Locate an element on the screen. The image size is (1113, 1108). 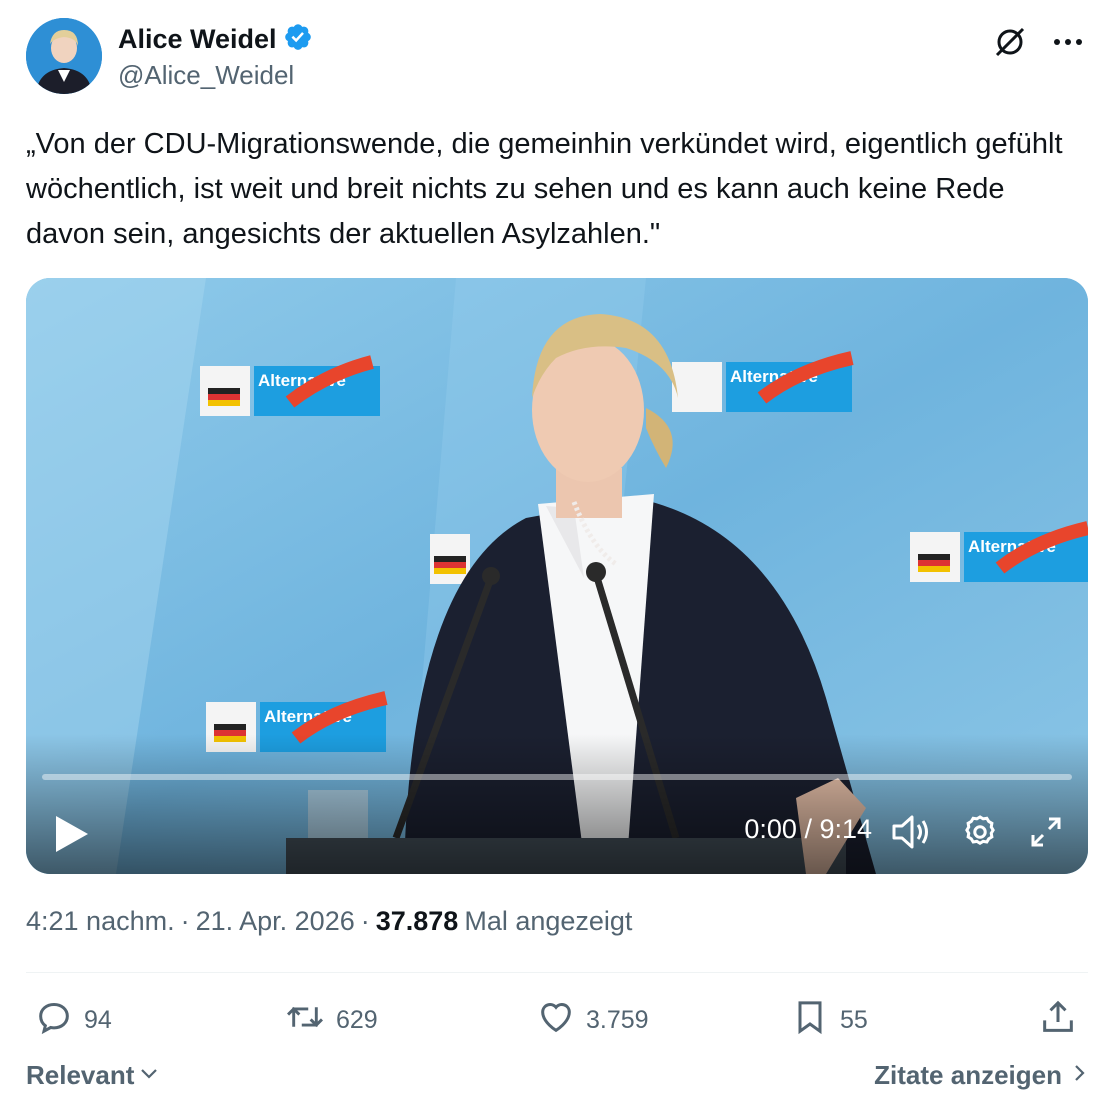
view-quotes-link: Zitate anzeigen is located at coordinates (981, 1075).